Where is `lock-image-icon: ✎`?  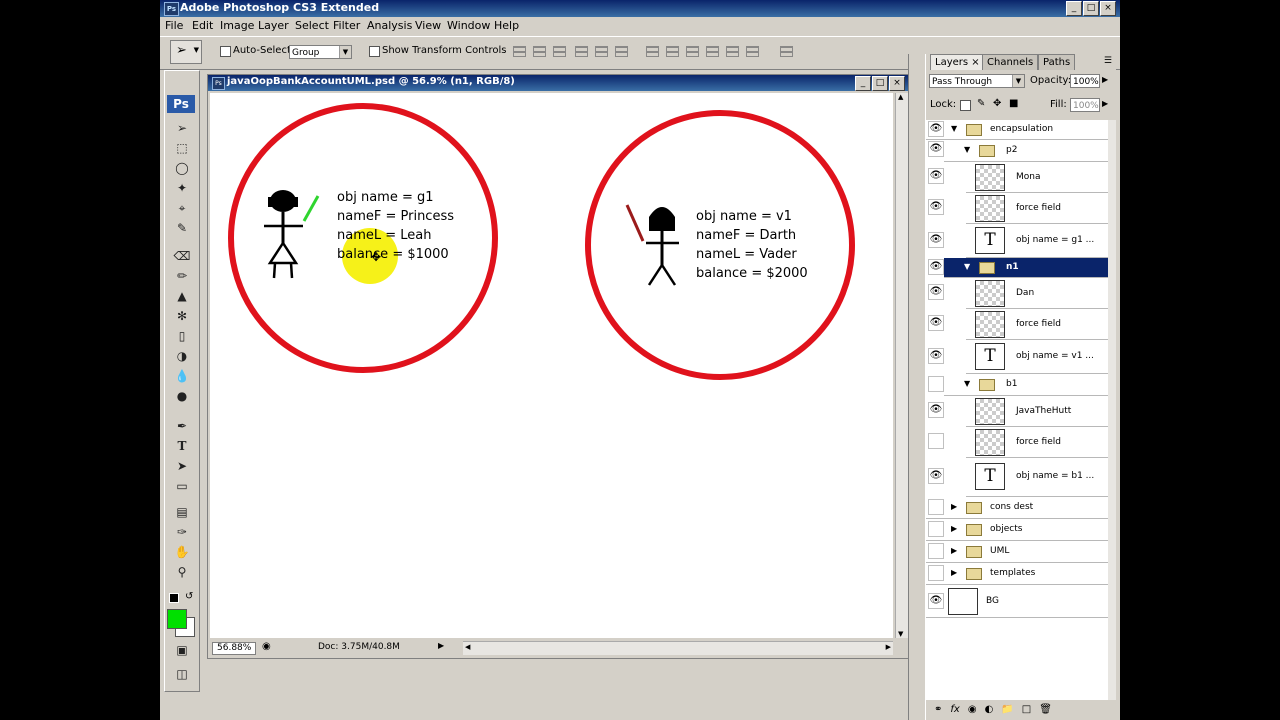 lock-image-icon: ✎ is located at coordinates (981, 103).